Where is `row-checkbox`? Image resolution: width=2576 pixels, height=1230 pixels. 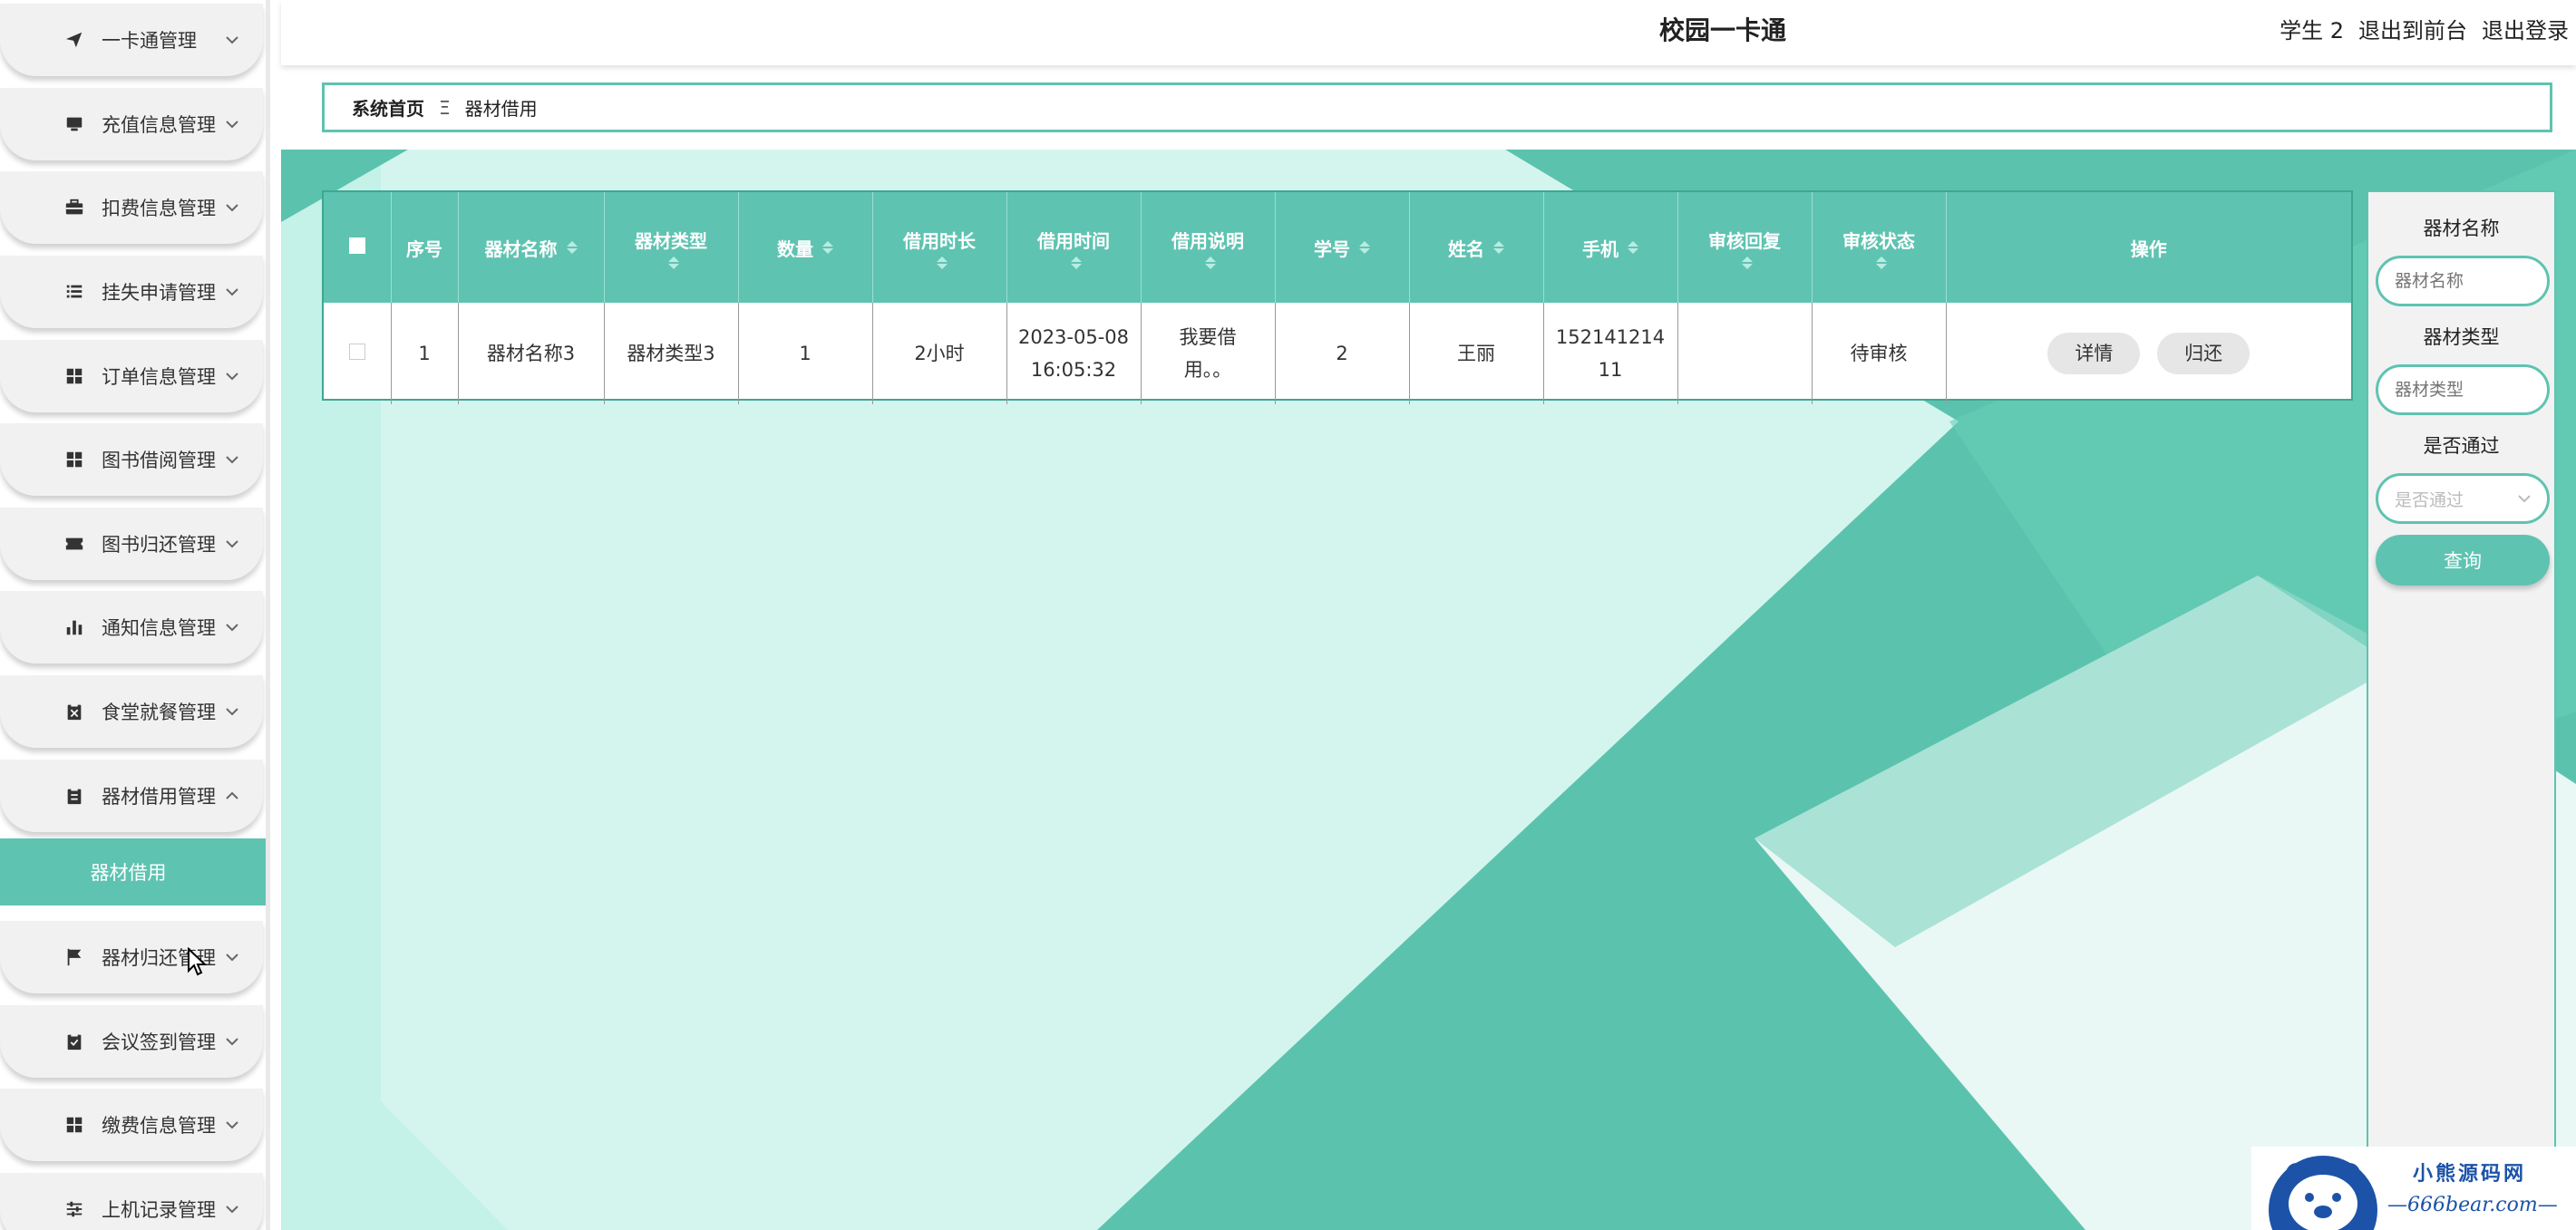
row-checkbox is located at coordinates (356, 352).